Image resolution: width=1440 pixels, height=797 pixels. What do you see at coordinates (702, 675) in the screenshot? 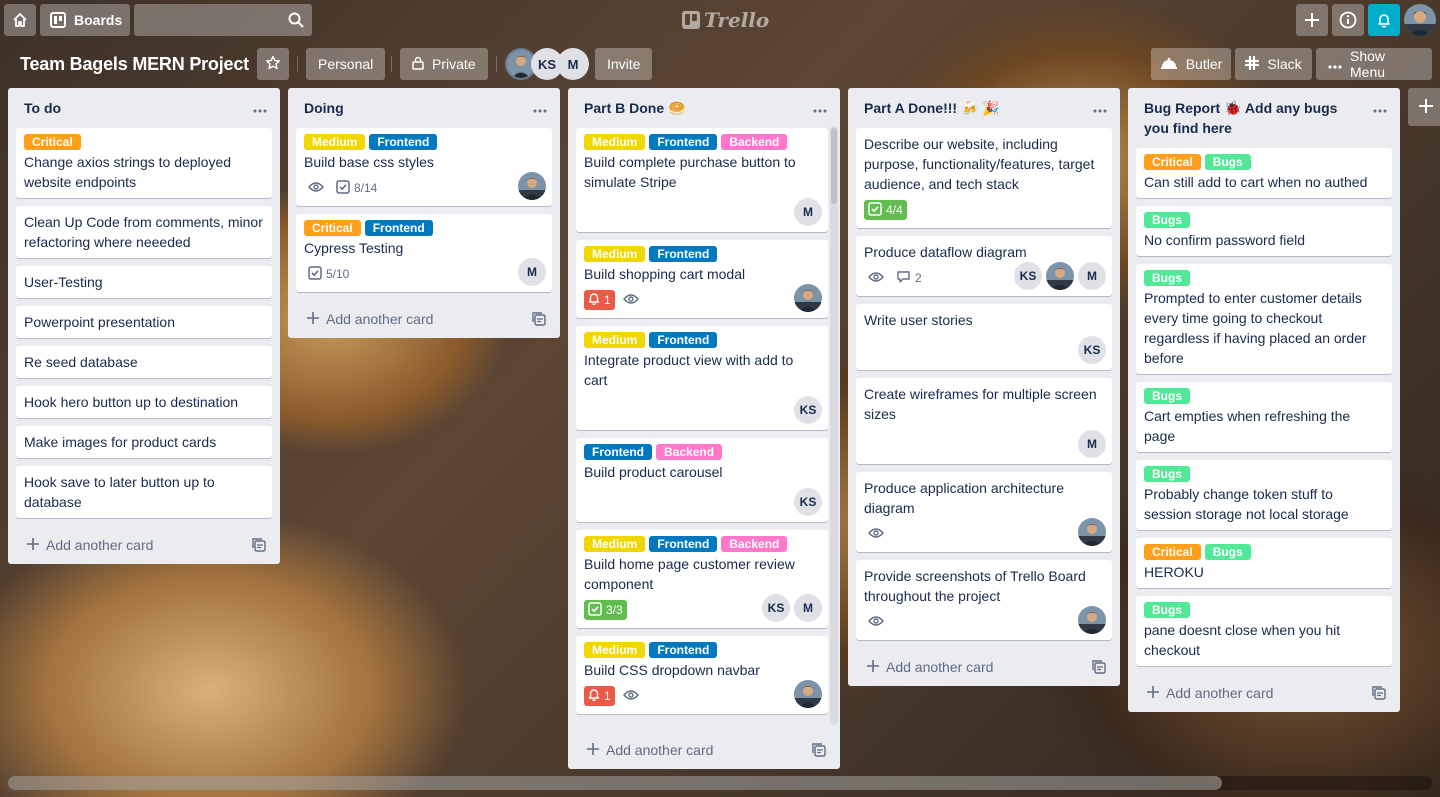
I see `card: Medium Frontend Build CSS dropdown navbar 1` at bounding box center [702, 675].